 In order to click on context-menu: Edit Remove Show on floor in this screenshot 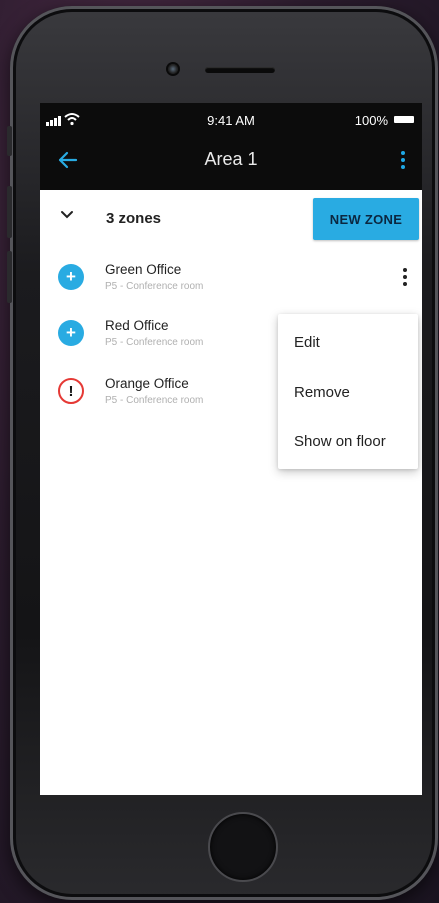, I will do `click(348, 391)`.